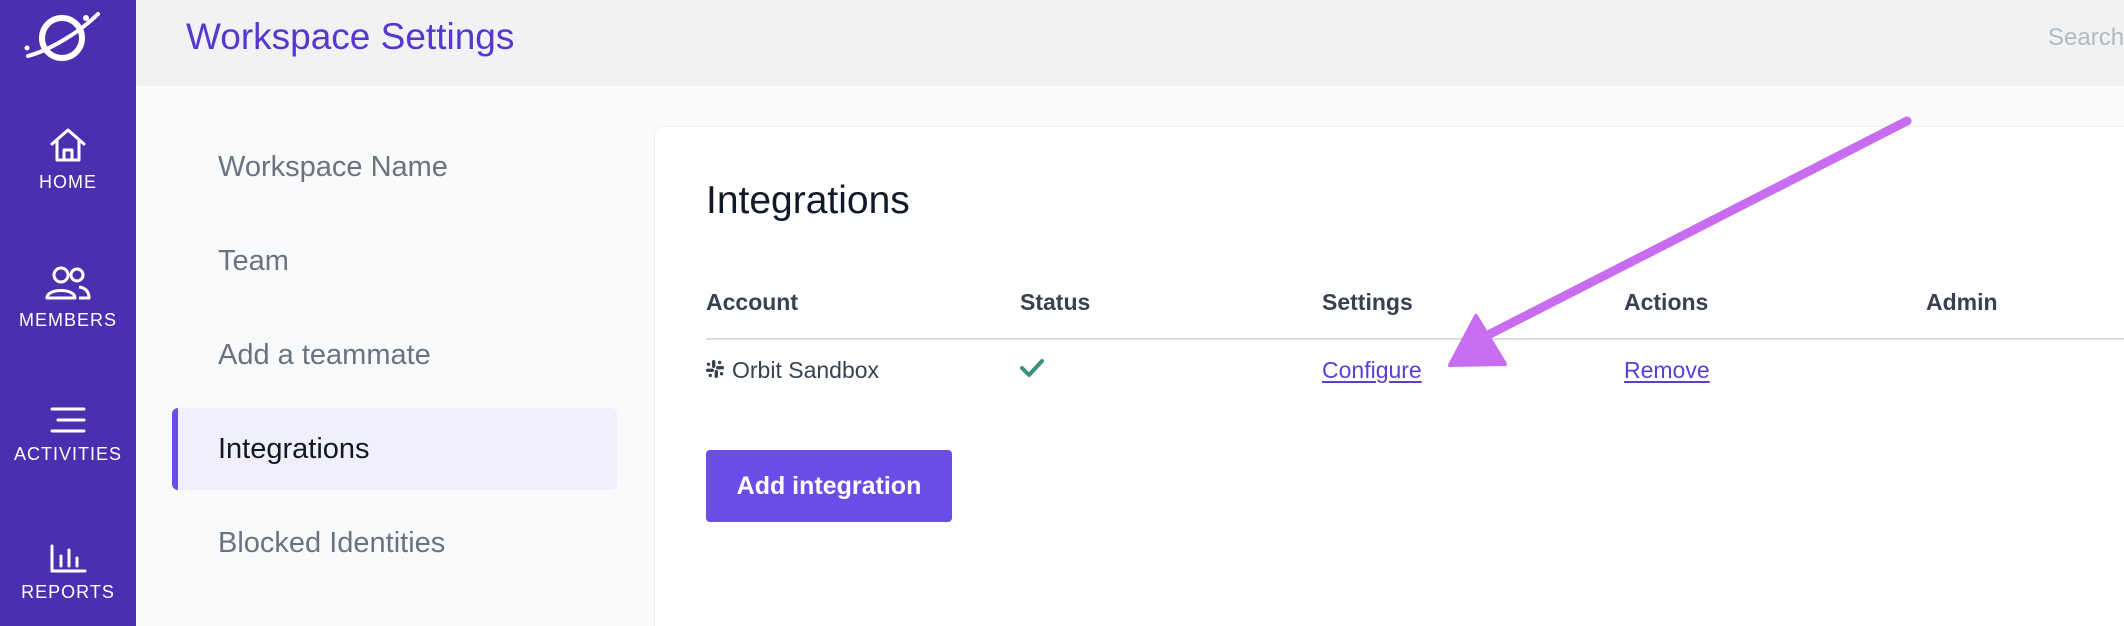 The height and width of the screenshot is (626, 2124). I want to click on settings-item-workspace-name: Workspace Name, so click(394, 167).